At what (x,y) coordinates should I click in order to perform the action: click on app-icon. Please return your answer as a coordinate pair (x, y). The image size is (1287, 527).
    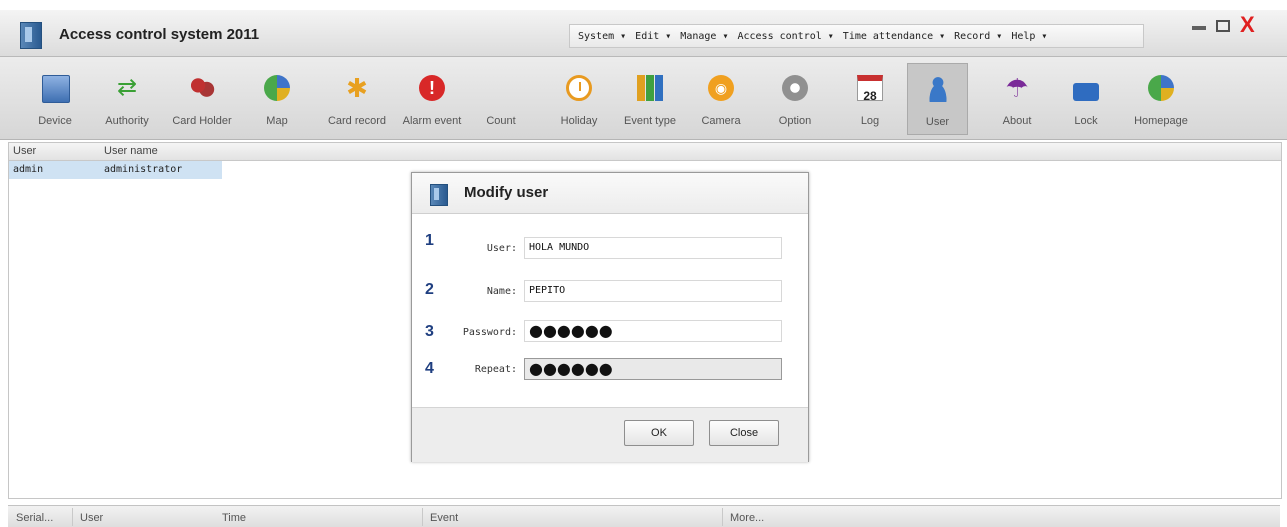
    Looking at the image, I should click on (31, 35).